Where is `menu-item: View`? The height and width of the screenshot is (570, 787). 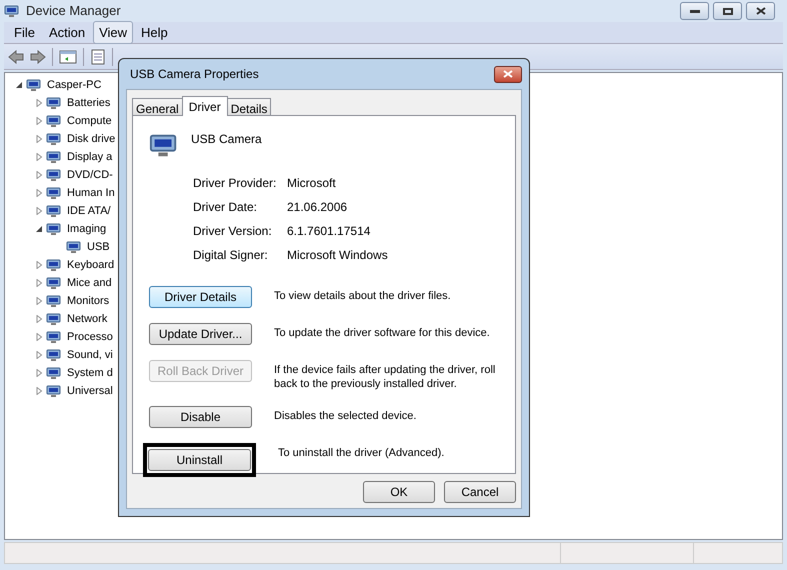 menu-item: View is located at coordinates (113, 32).